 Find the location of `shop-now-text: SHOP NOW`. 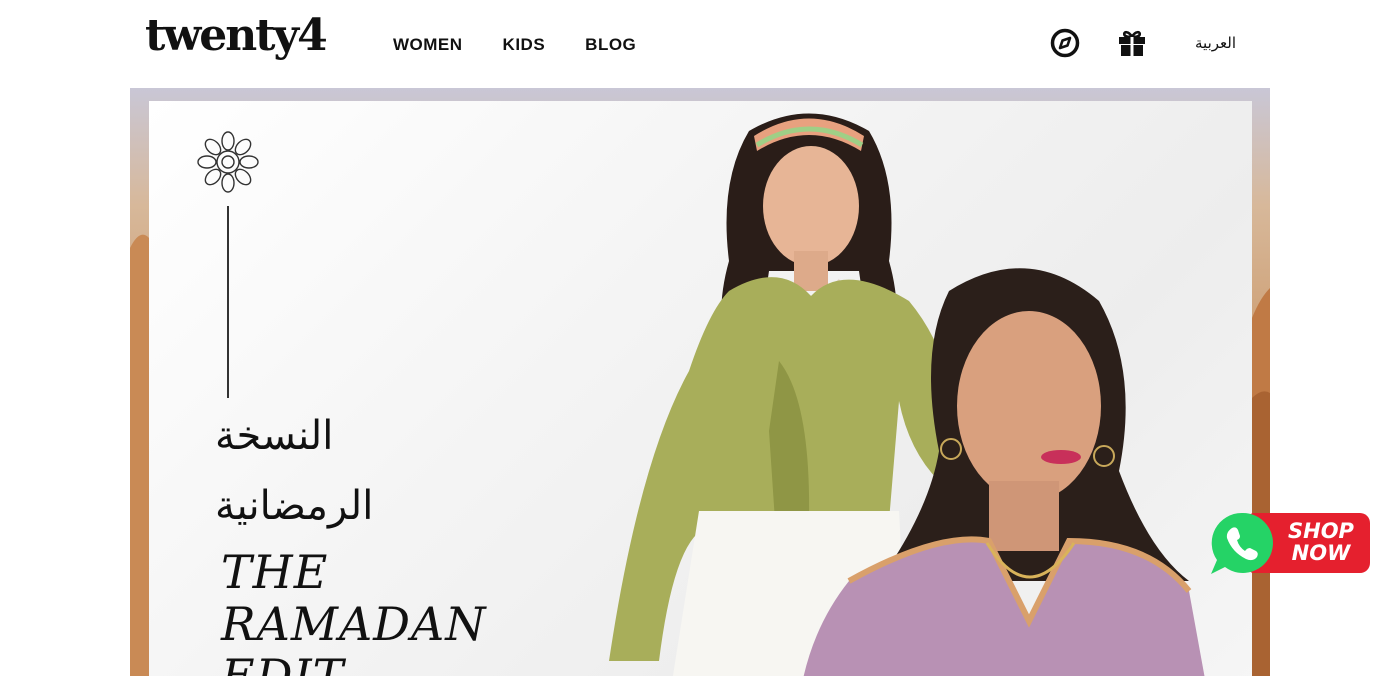

shop-now-text: SHOP NOW is located at coordinates (1321, 542).